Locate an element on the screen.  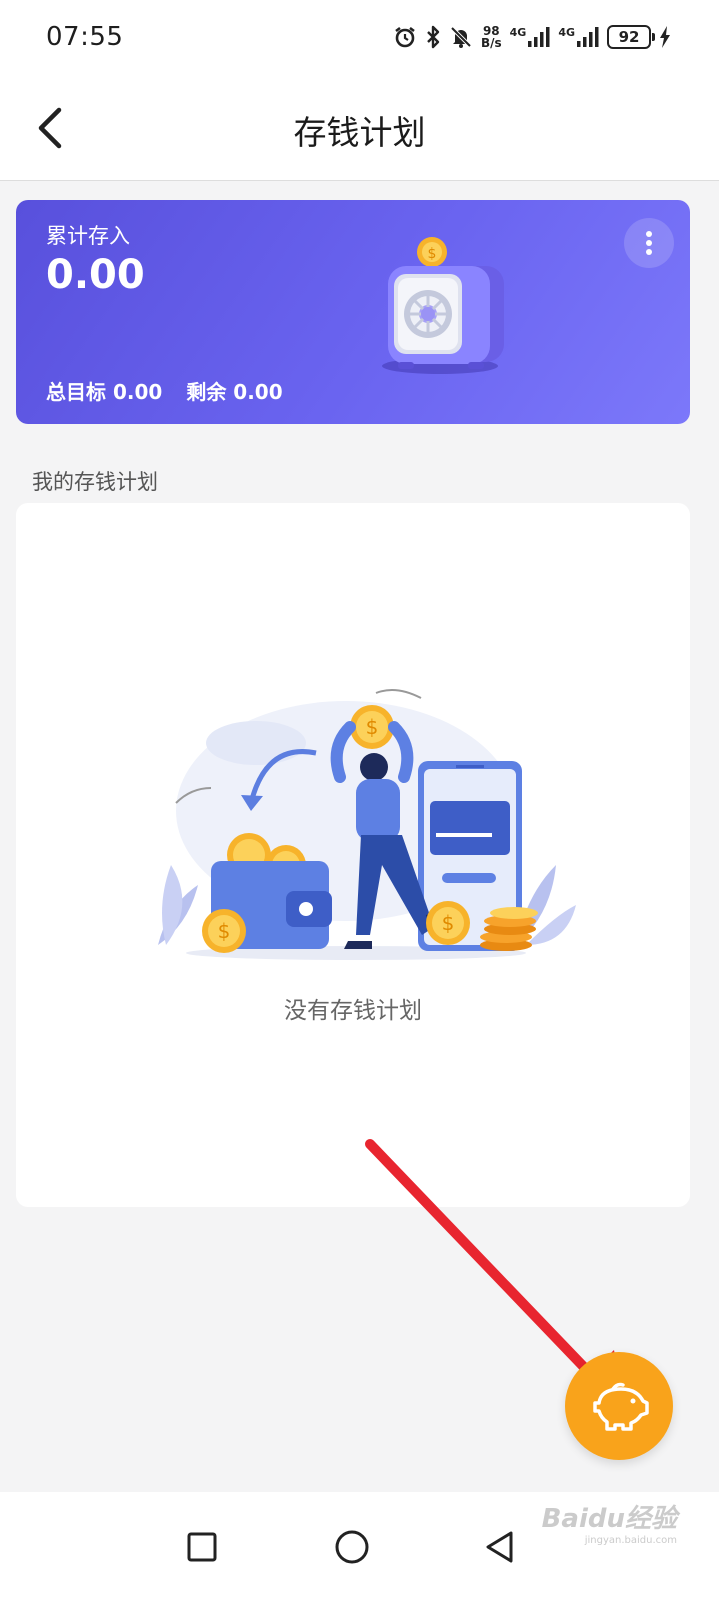
home-icon is located at coordinates (352, 1547).